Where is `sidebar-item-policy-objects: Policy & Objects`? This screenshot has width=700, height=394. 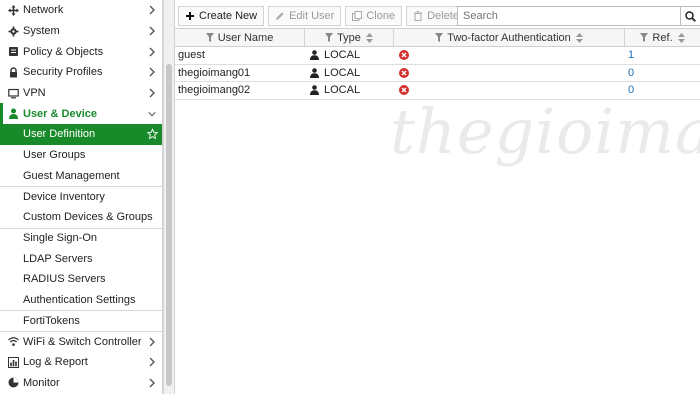 sidebar-item-policy-objects: Policy & Objects is located at coordinates (81, 51).